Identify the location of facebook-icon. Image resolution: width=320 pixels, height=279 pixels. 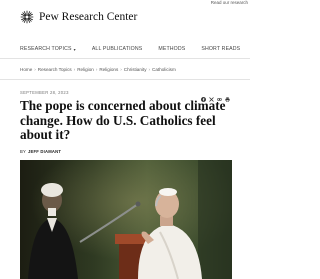
(203, 95).